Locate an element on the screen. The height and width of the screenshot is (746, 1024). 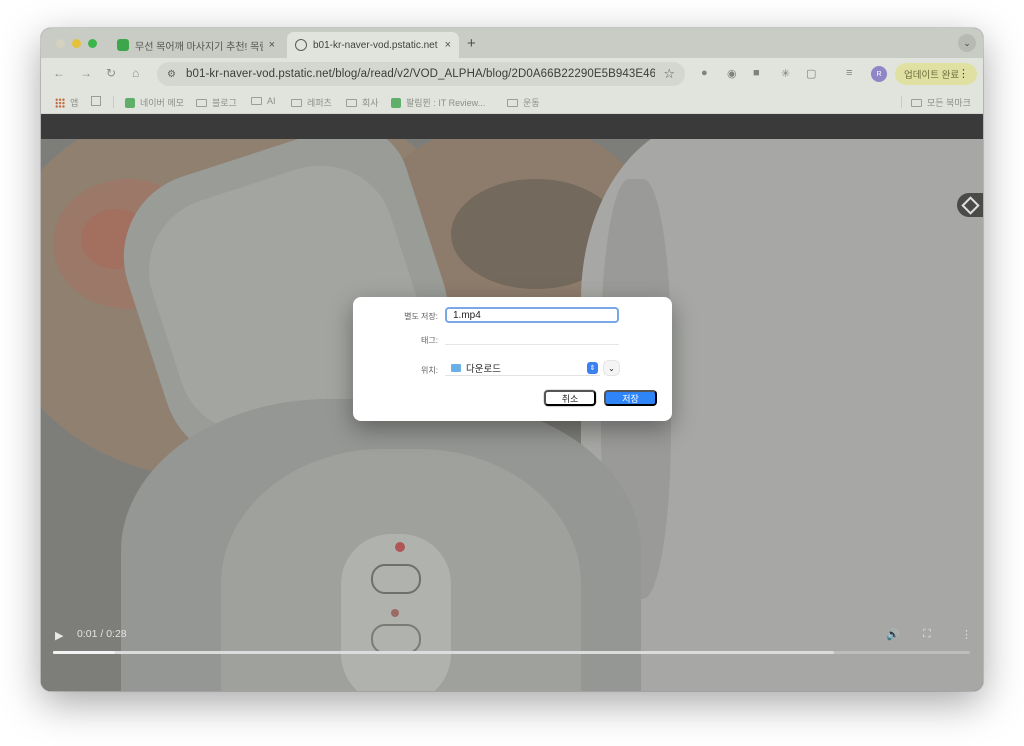
site-favicon-icon is located at coordinates (396, 102).